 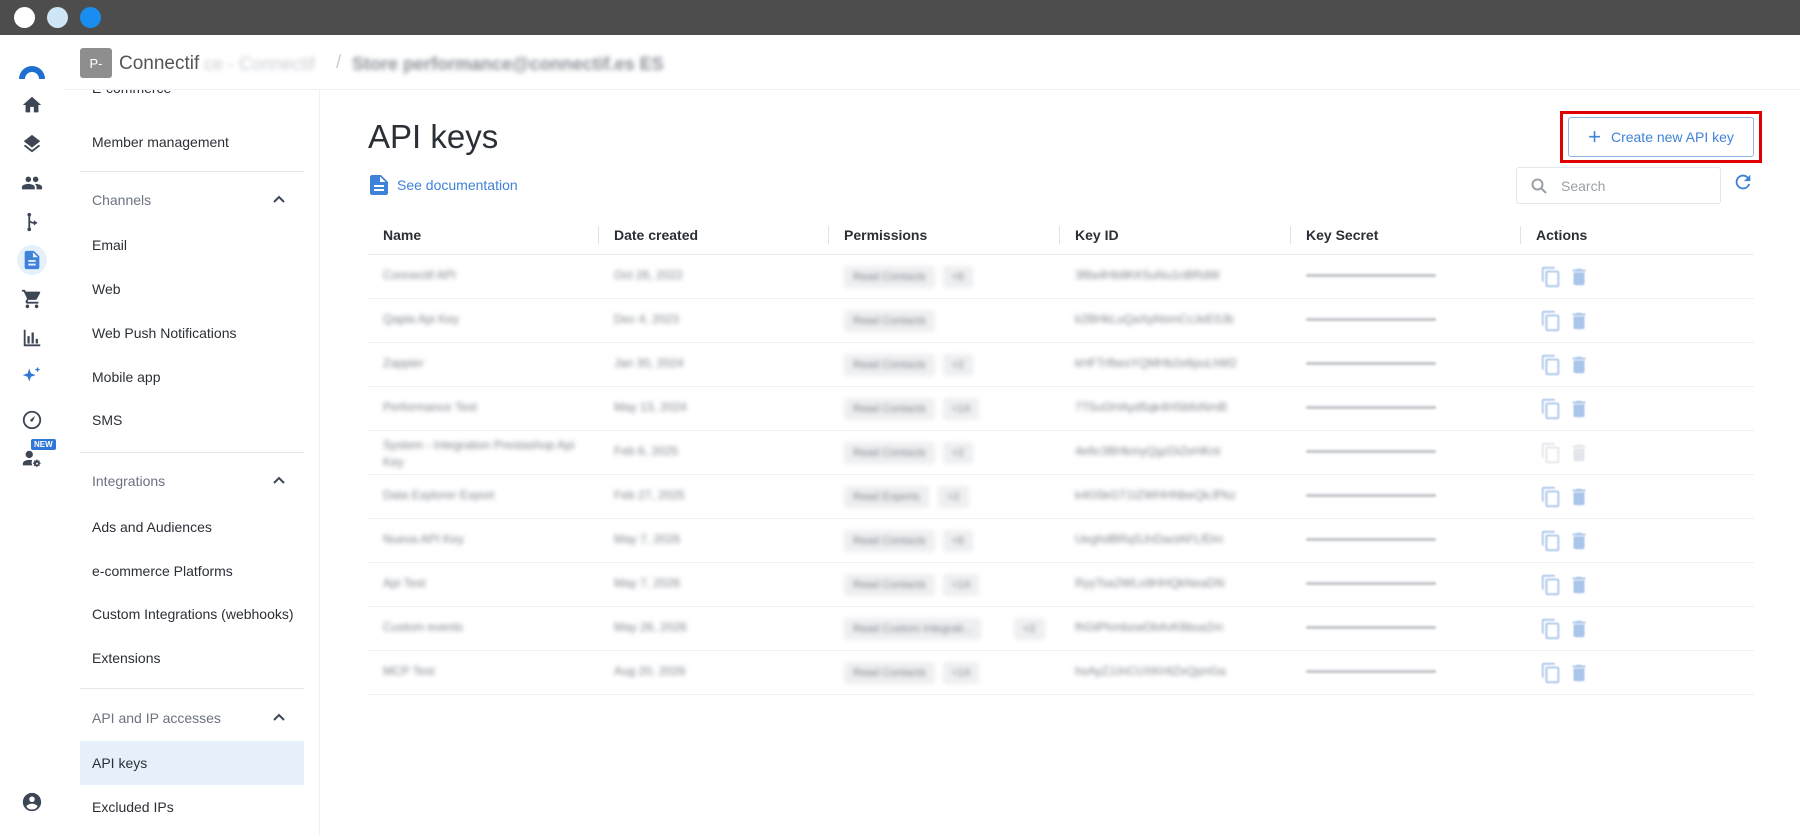 I want to click on column-header-date: Date created, so click(x=656, y=235).